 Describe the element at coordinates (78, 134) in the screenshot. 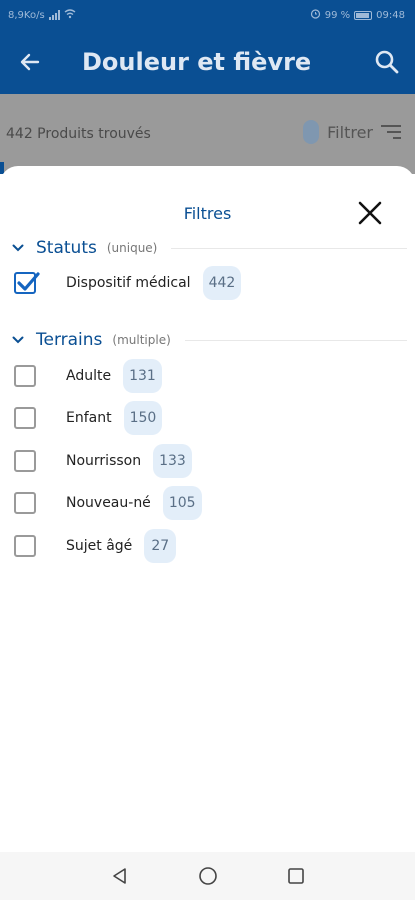

I see `results-count: 442 Produits trouvés` at that location.